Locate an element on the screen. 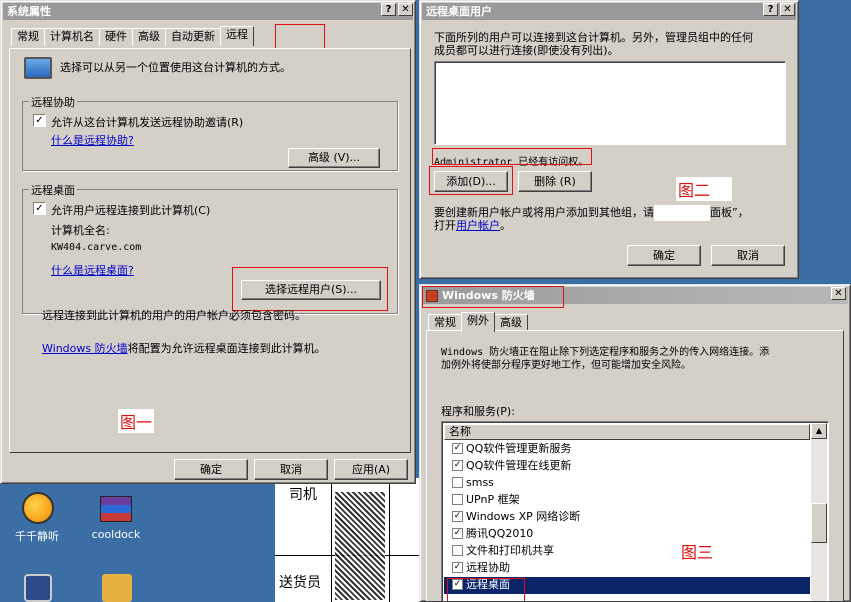 This screenshot has width=851, height=602. admin-note-highlight is located at coordinates (512, 156).